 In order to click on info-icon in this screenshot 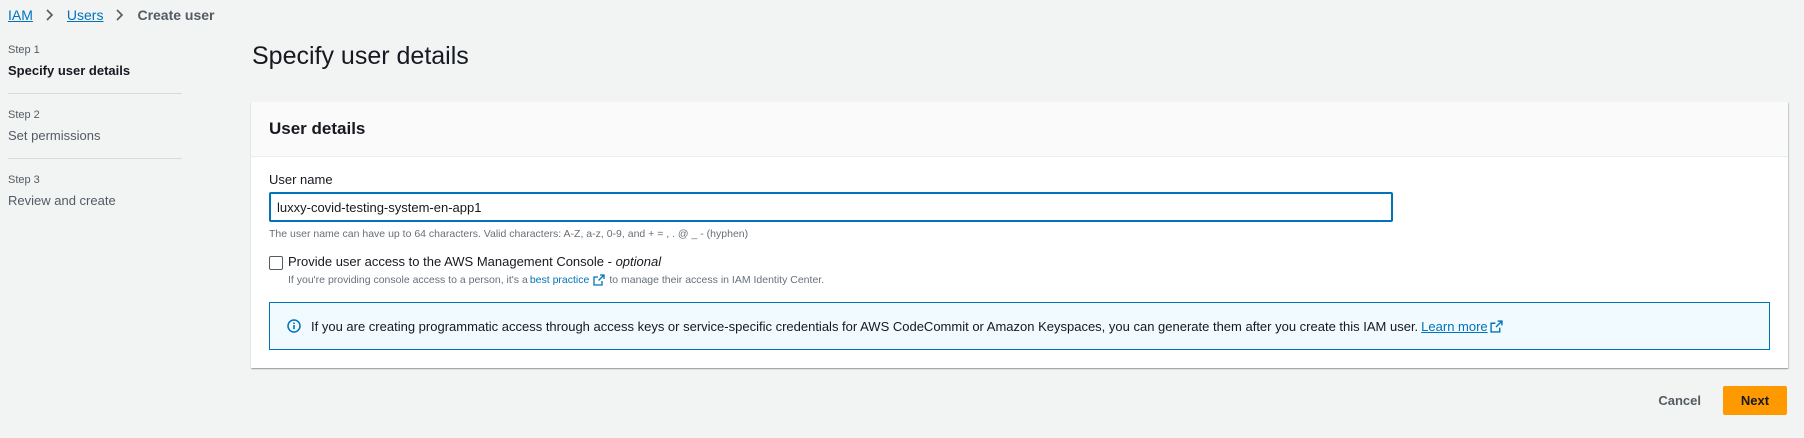, I will do `click(294, 326)`.